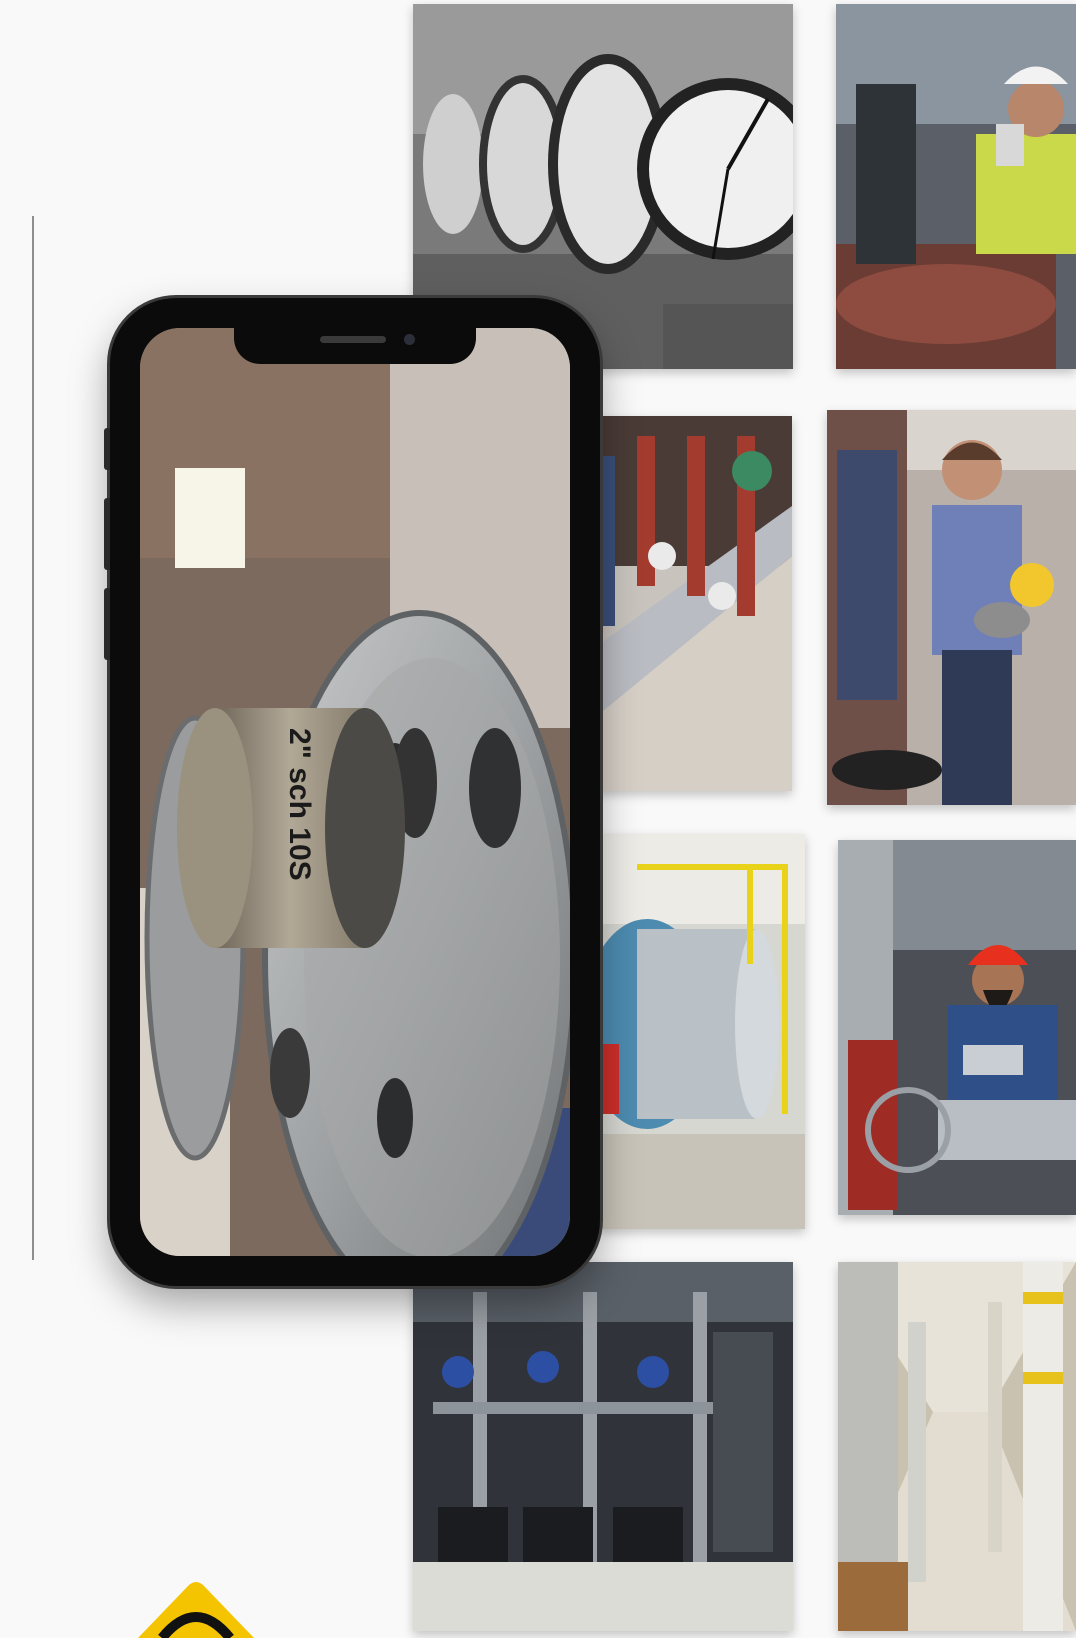 This screenshot has height=1638, width=1076. Describe the element at coordinates (33, 738) in the screenshot. I see `vertical-divider` at that location.